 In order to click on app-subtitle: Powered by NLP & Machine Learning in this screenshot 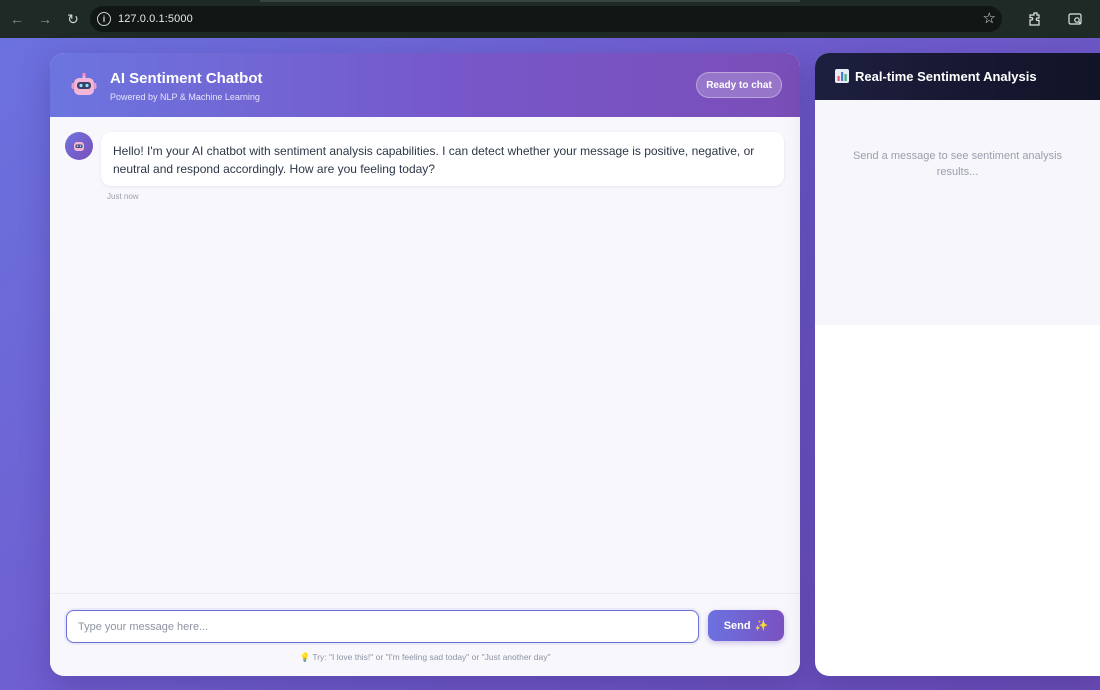, I will do `click(185, 97)`.